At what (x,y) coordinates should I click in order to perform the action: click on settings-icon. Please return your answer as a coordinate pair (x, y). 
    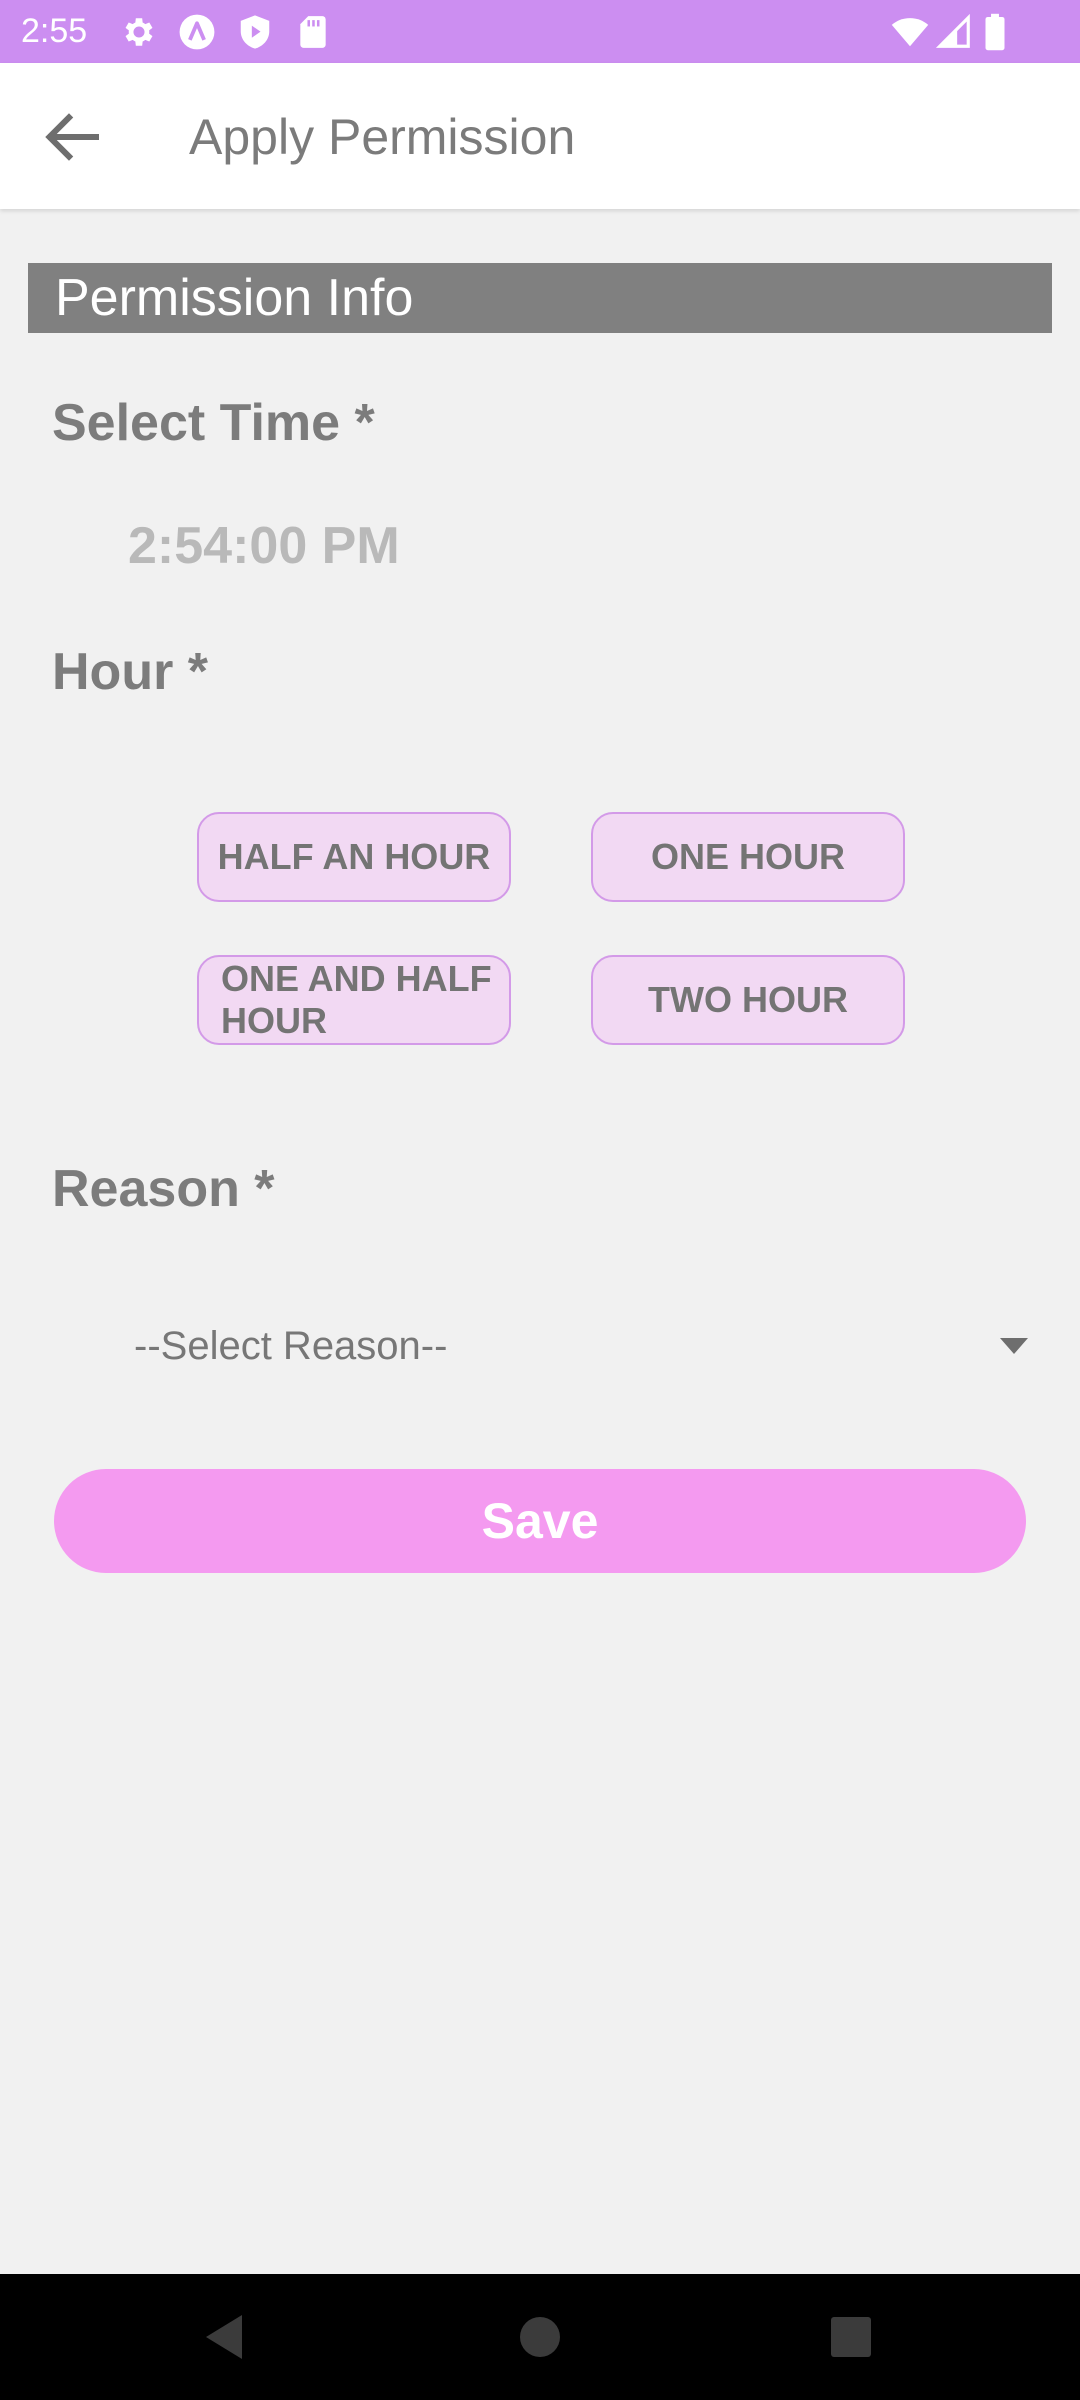
    Looking at the image, I should click on (139, 32).